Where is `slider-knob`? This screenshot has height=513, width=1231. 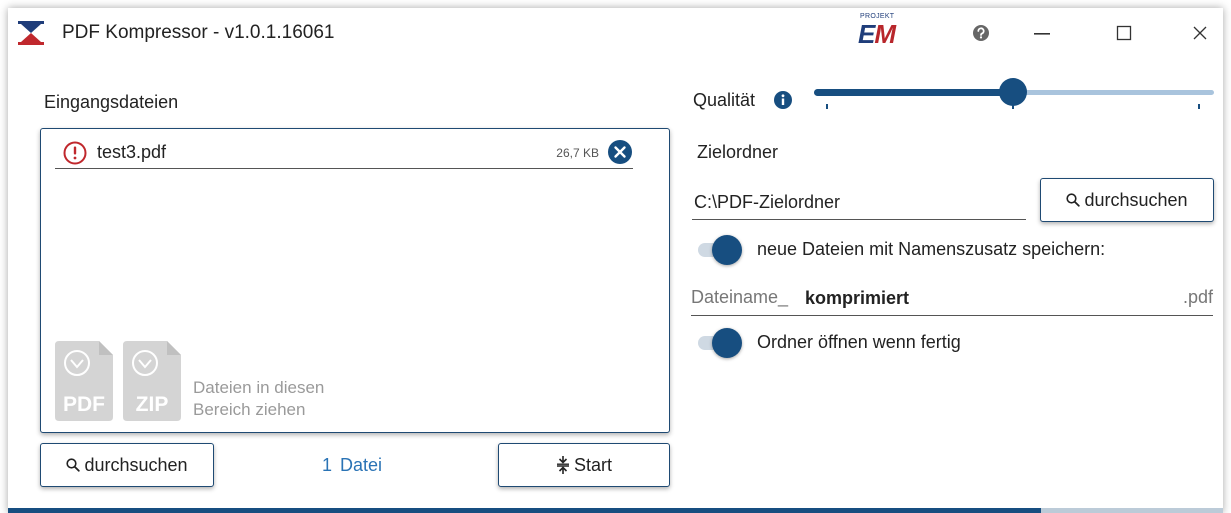
slider-knob is located at coordinates (1013, 92).